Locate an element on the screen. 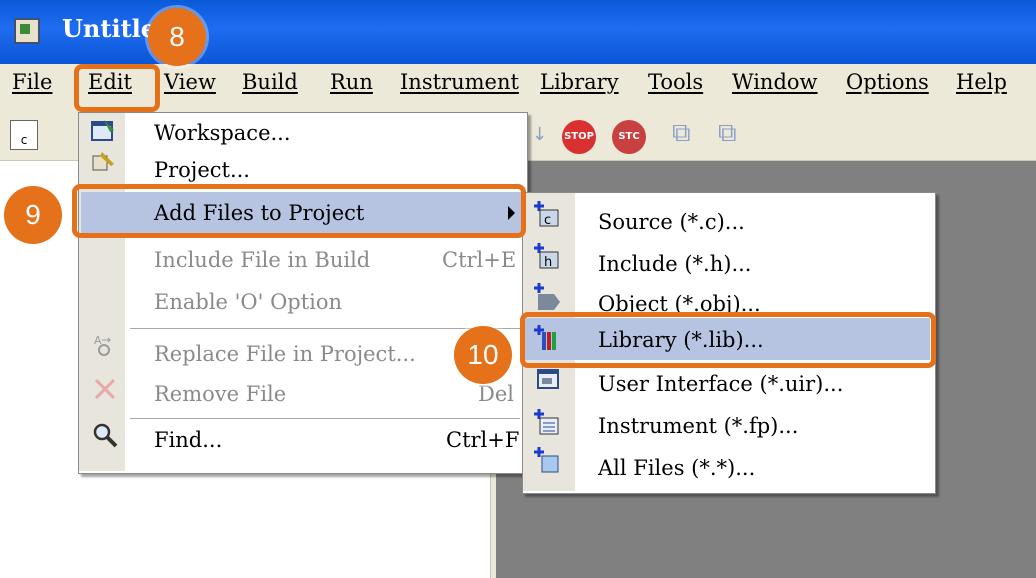 The image size is (1036, 578). menu-instrument: Instrument is located at coordinates (459, 82).